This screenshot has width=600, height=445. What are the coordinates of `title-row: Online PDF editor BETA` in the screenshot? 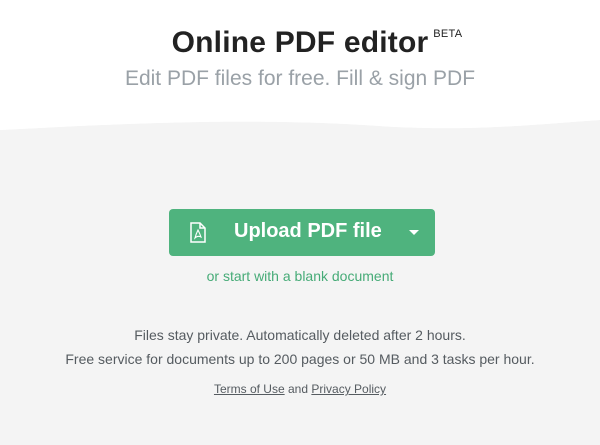 It's located at (300, 43).